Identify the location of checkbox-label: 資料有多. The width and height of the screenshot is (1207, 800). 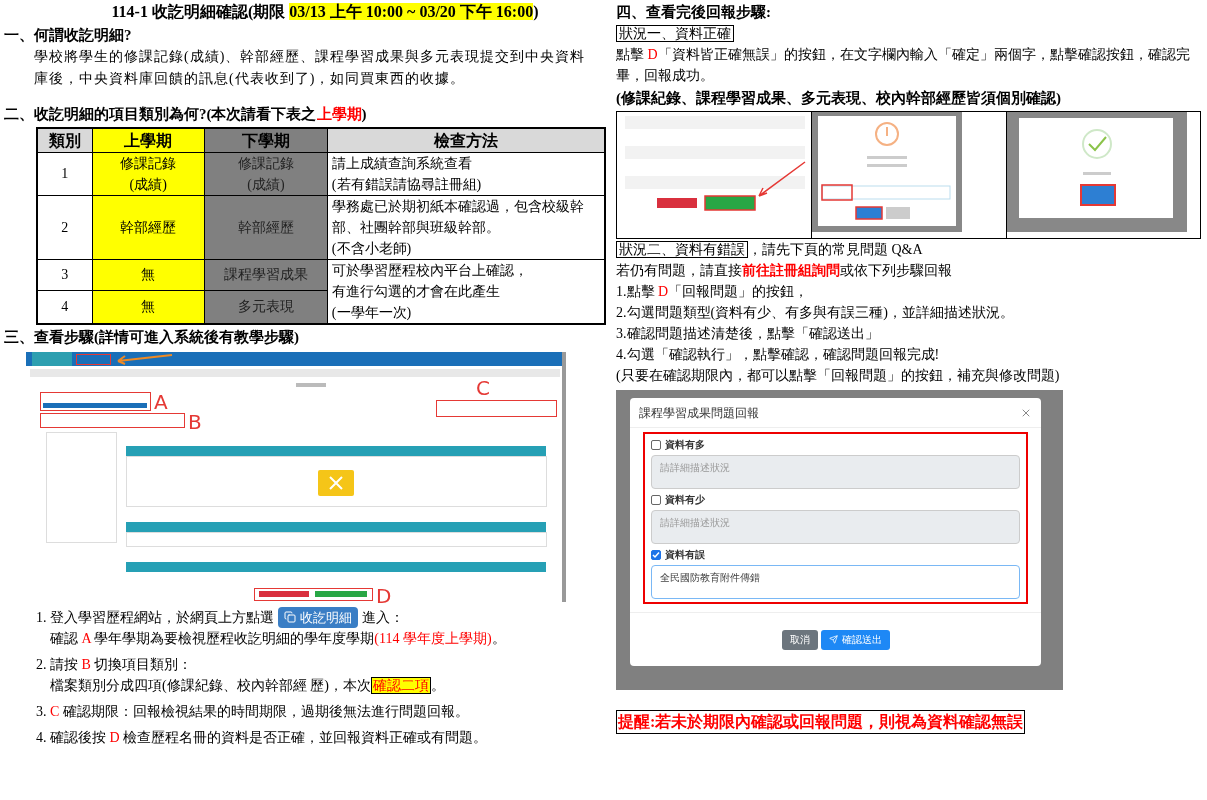
(685, 445).